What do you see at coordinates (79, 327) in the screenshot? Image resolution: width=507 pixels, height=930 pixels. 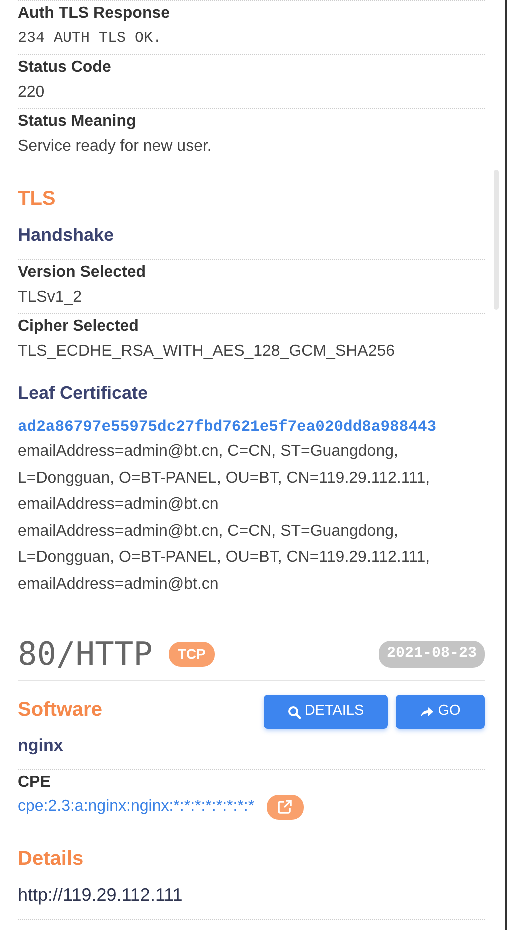 I see `field-label: Cipher Selected` at bounding box center [79, 327].